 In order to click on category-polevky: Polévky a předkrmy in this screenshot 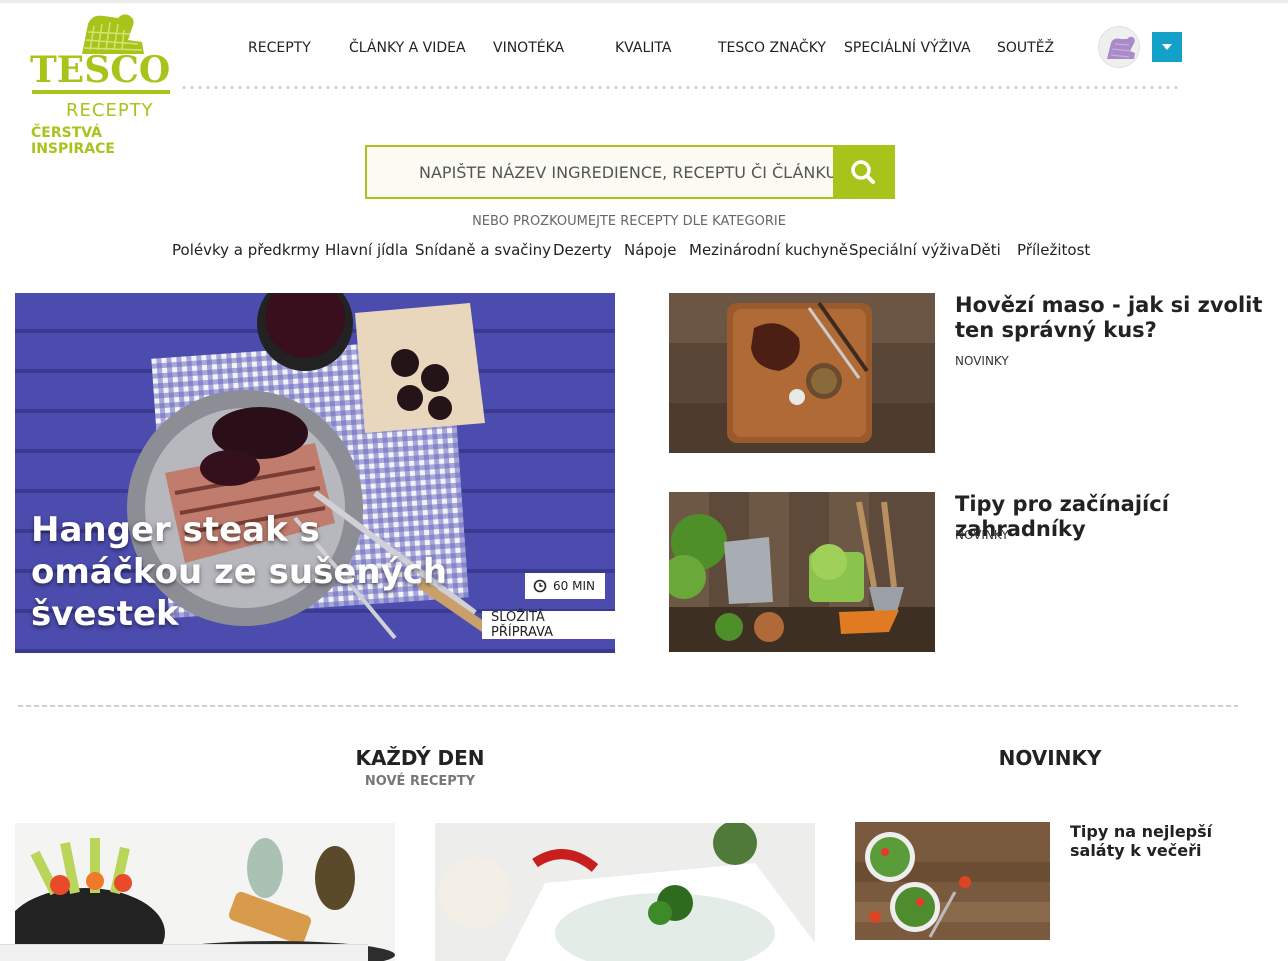, I will do `click(246, 250)`.